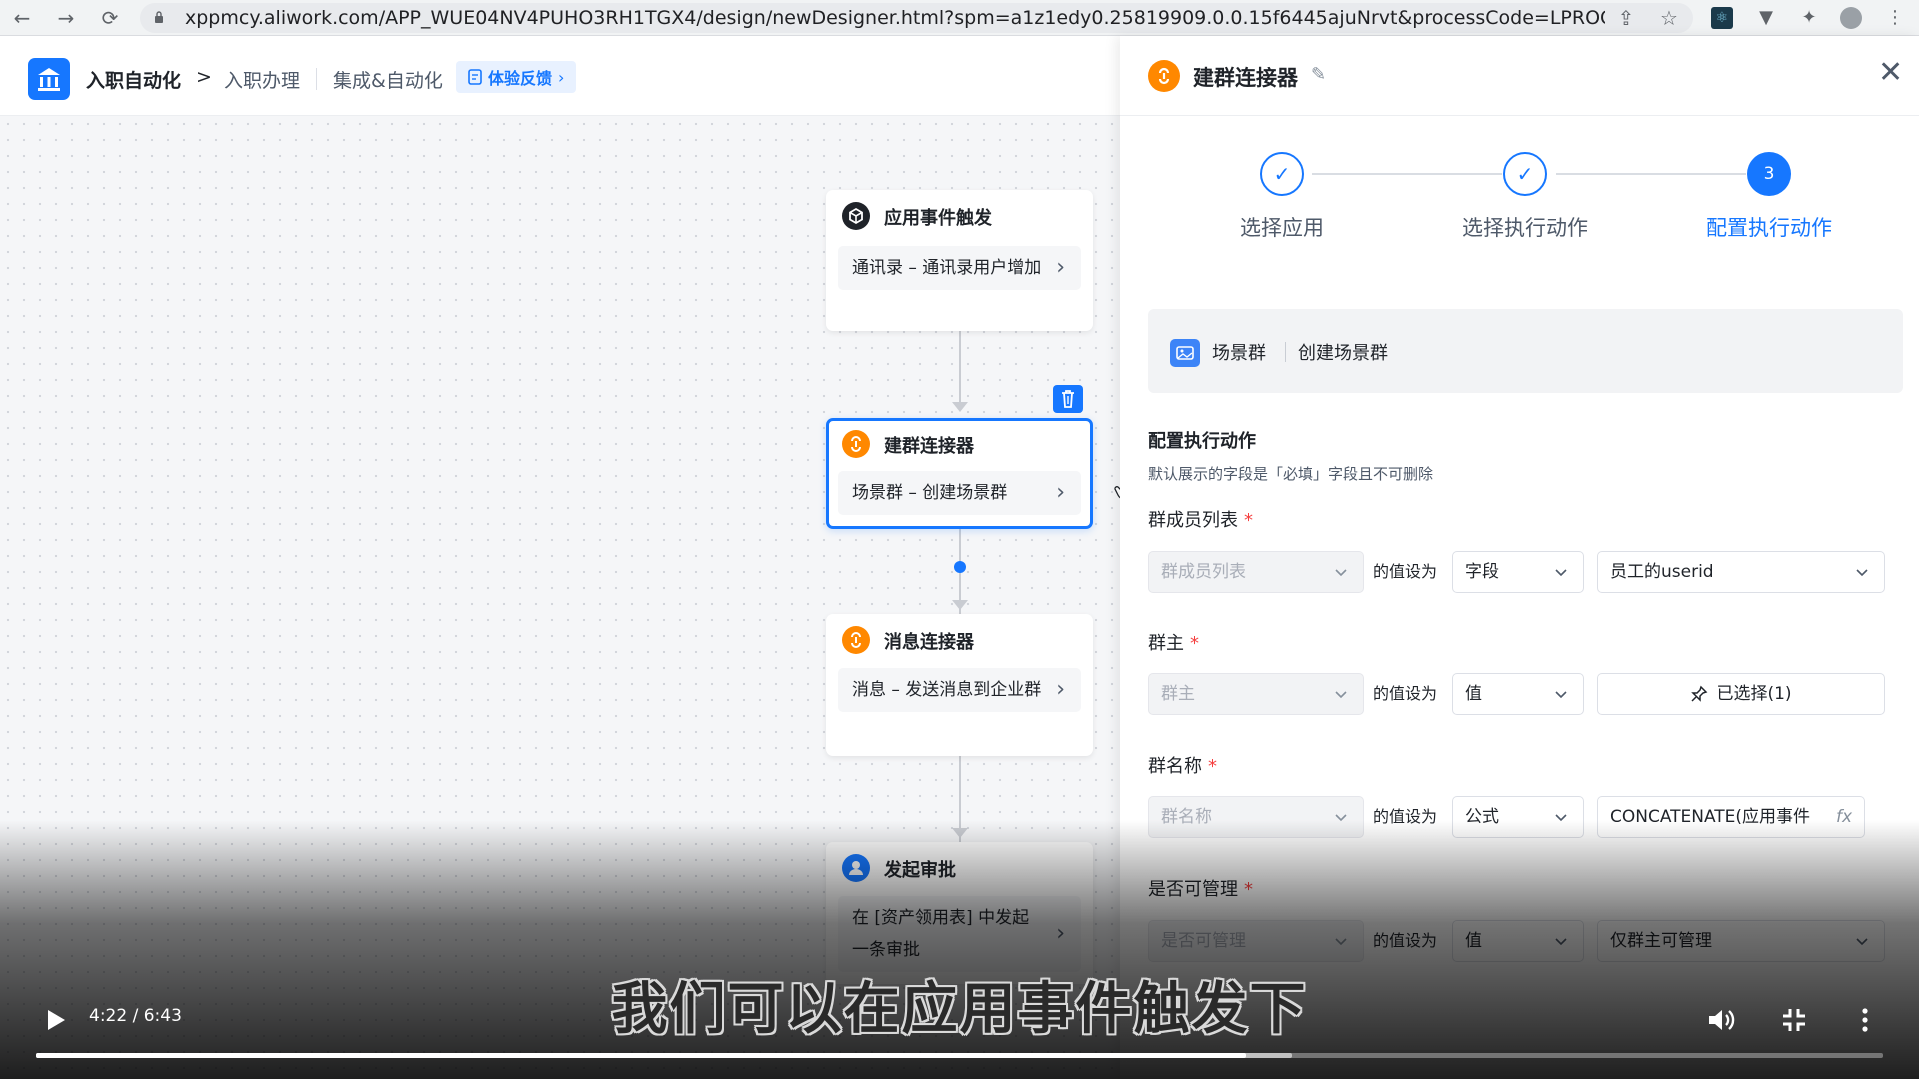 This screenshot has width=1919, height=1079. I want to click on step-current: 3, so click(1769, 174).